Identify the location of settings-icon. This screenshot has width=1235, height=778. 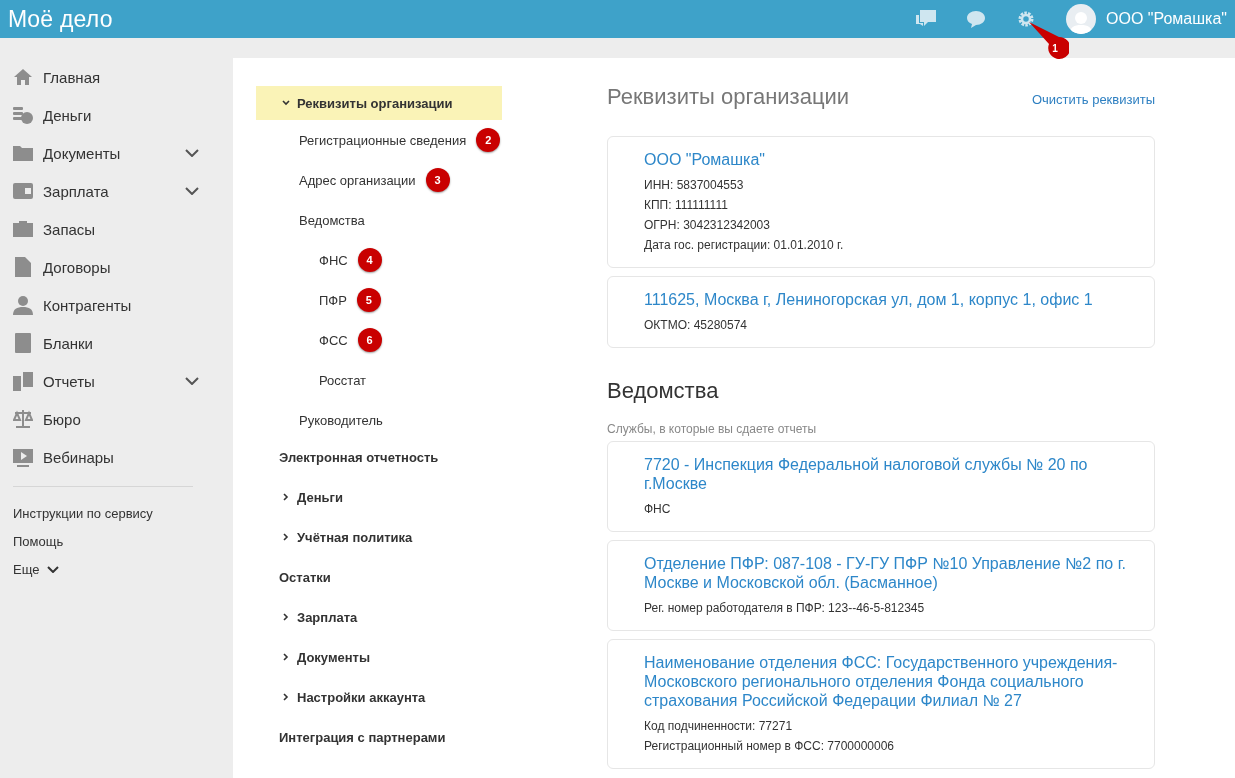
(1026, 19).